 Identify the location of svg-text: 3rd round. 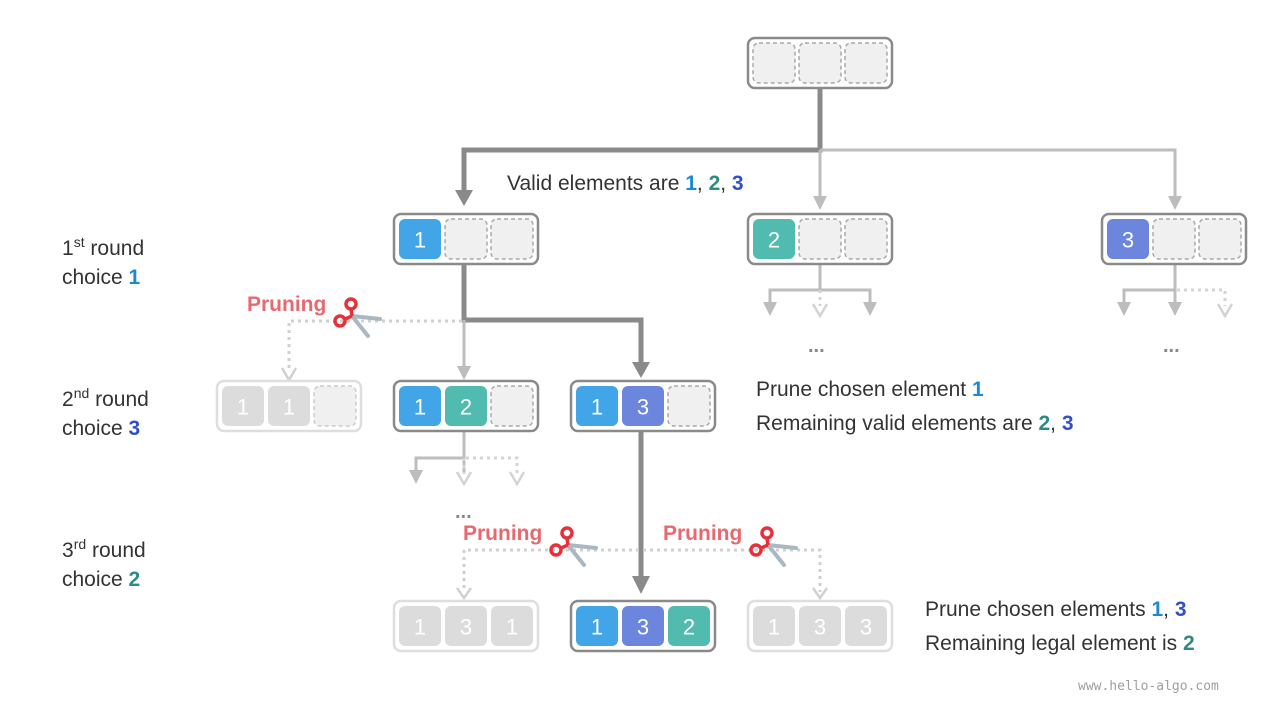
(104, 549).